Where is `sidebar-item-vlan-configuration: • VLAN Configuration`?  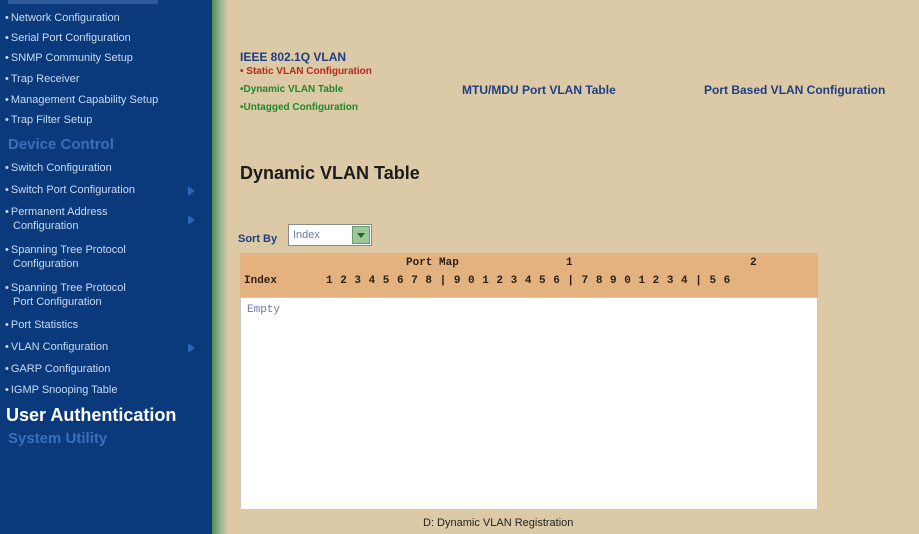 sidebar-item-vlan-configuration: • VLAN Configuration is located at coordinates (105, 347).